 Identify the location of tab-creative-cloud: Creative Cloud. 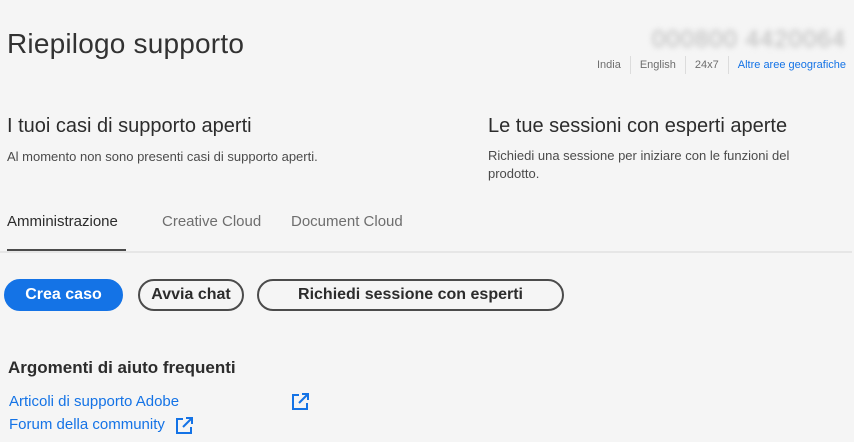
(211, 221).